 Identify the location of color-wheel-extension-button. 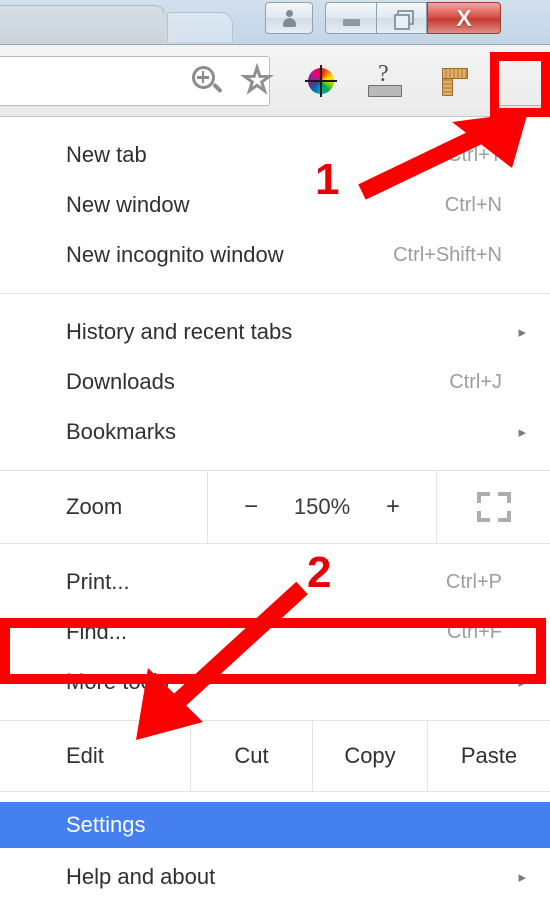
(321, 81).